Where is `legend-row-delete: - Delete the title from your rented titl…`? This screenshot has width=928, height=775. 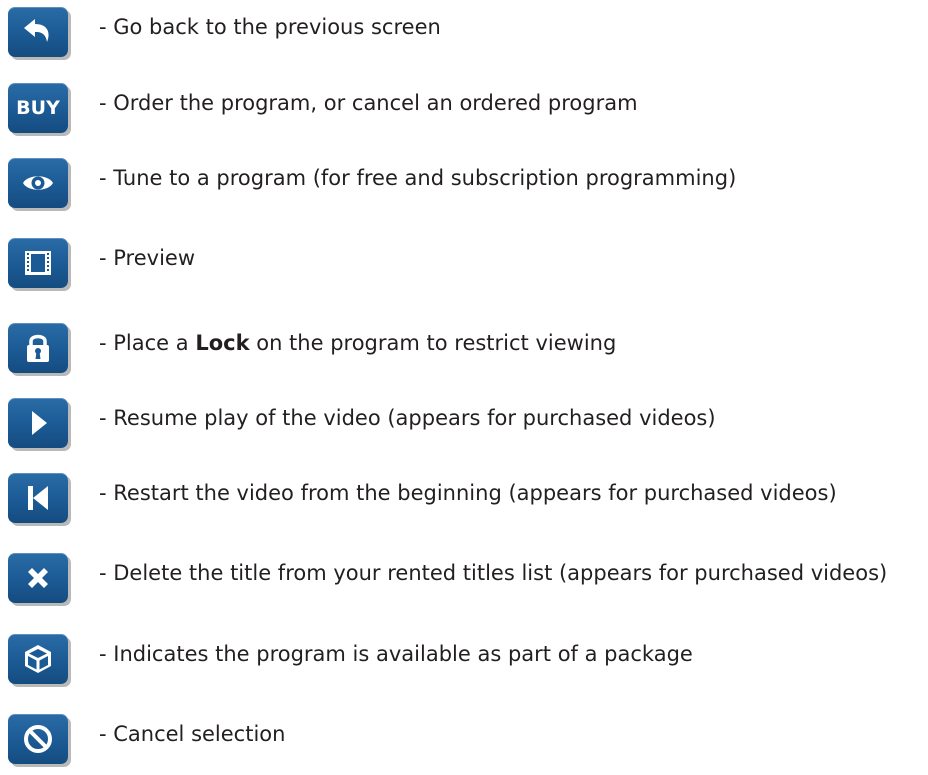
legend-row-delete: - Delete the title from your rented titl… is located at coordinates (464, 579).